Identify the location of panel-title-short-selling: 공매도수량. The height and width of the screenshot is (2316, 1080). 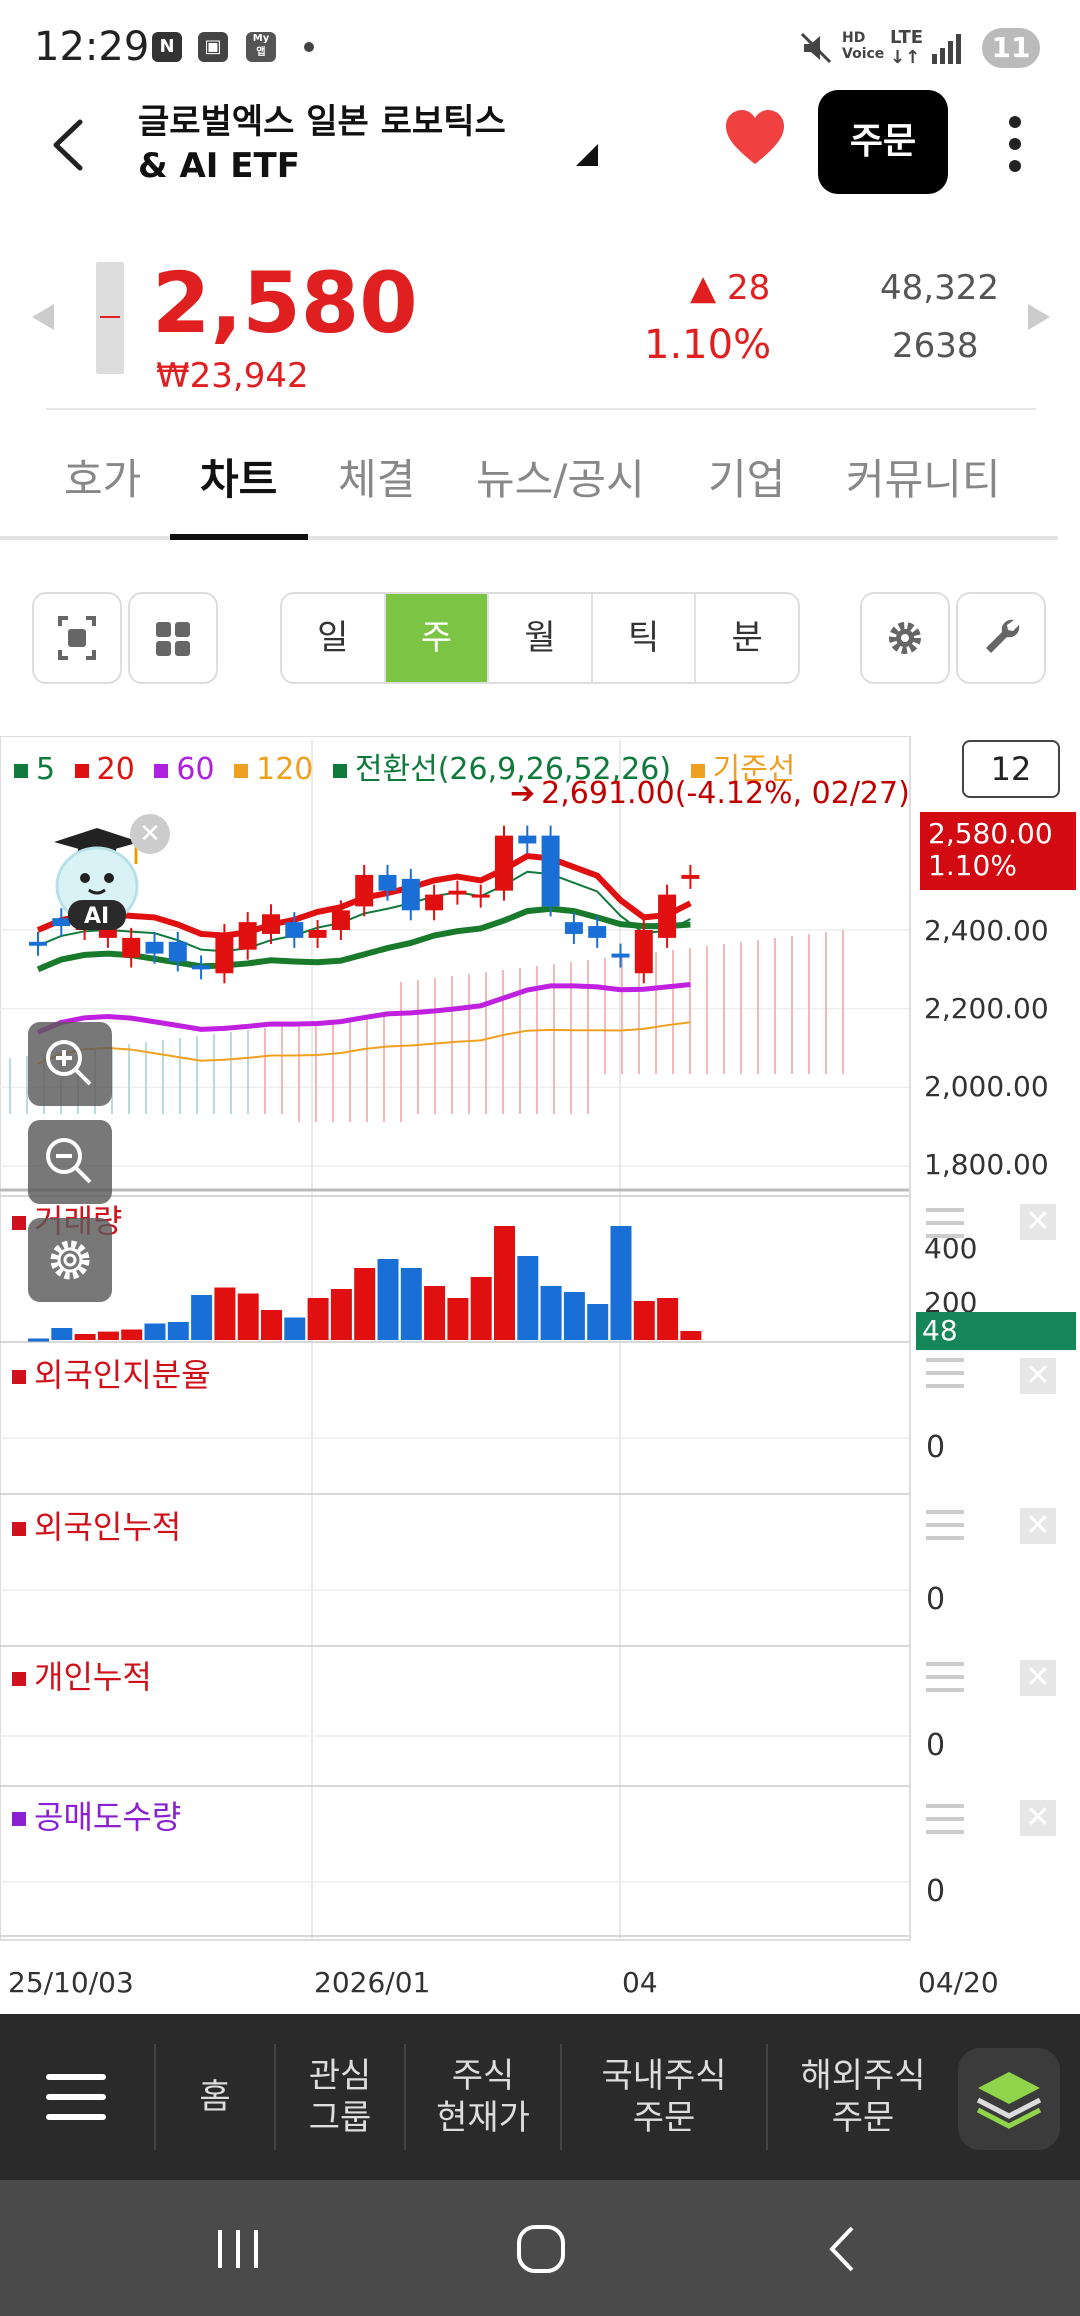
(96, 1815).